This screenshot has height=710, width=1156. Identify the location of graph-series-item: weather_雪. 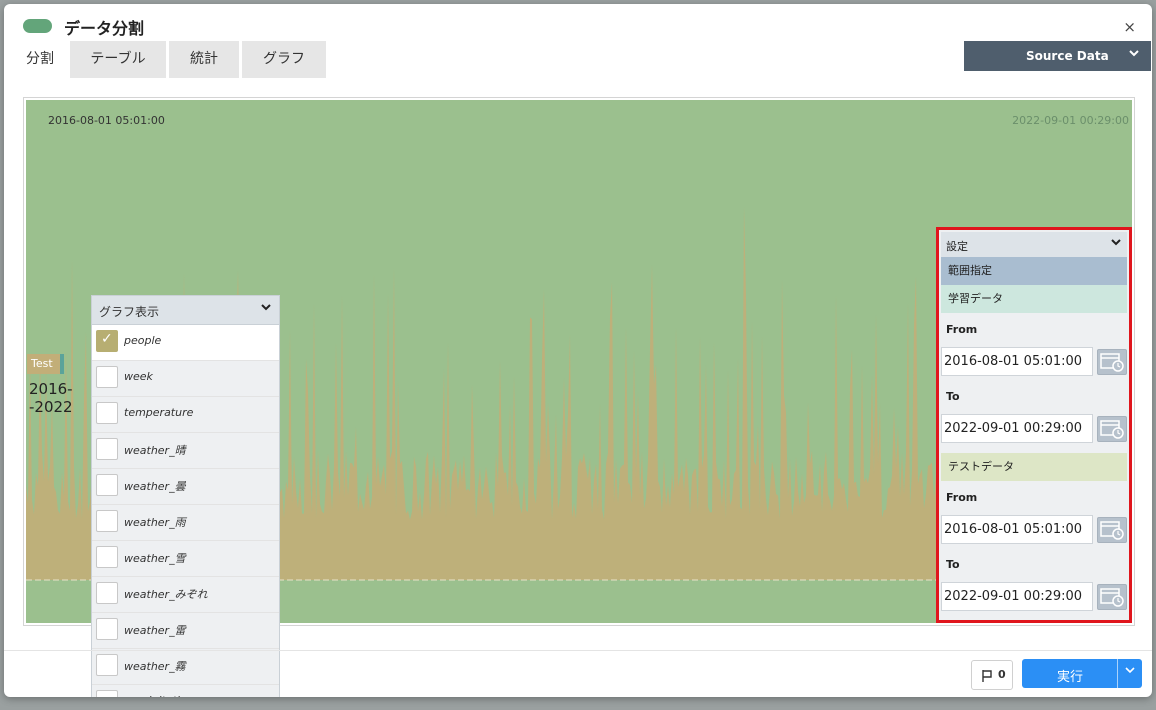
(185, 559).